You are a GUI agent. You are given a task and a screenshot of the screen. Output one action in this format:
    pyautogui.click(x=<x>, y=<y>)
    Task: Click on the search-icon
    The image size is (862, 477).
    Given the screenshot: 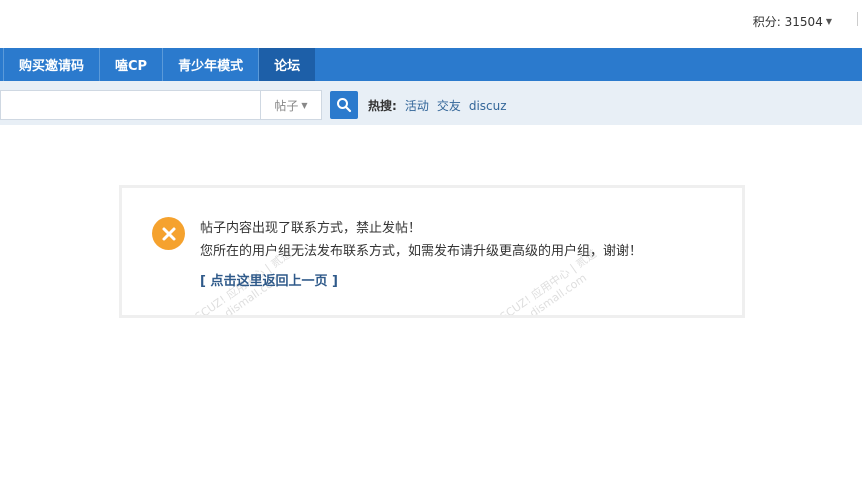 What is the action you would take?
    pyautogui.click(x=344, y=105)
    